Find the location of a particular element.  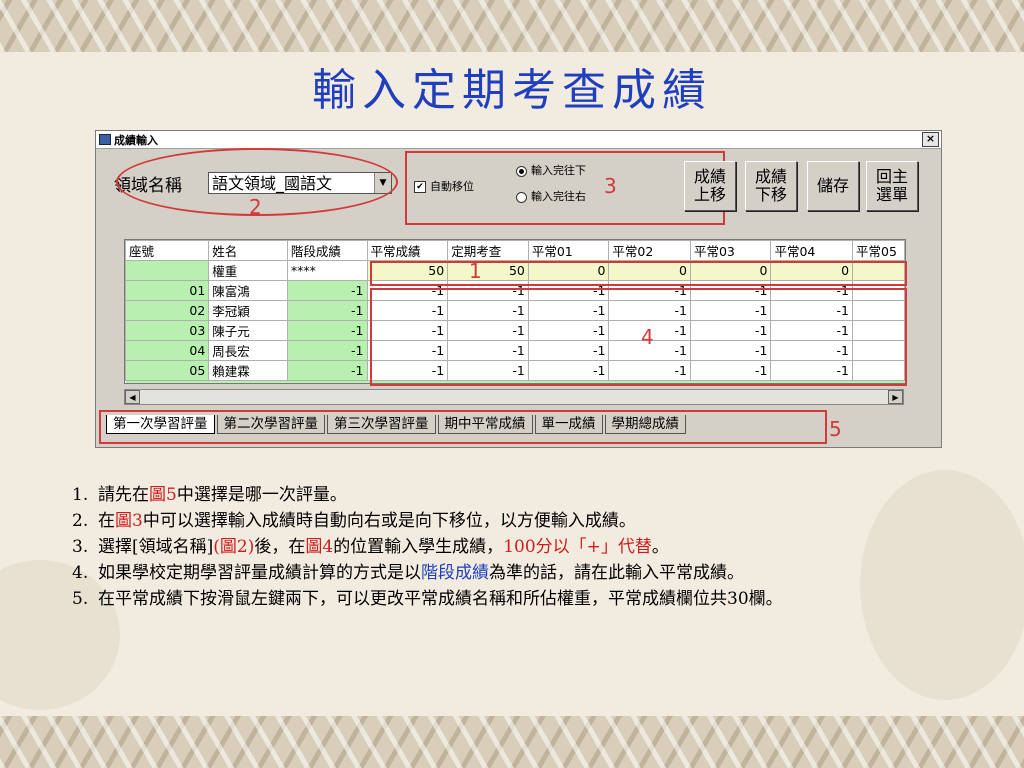

note-text-segment: 選擇[領域名稱] is located at coordinates (156, 547).